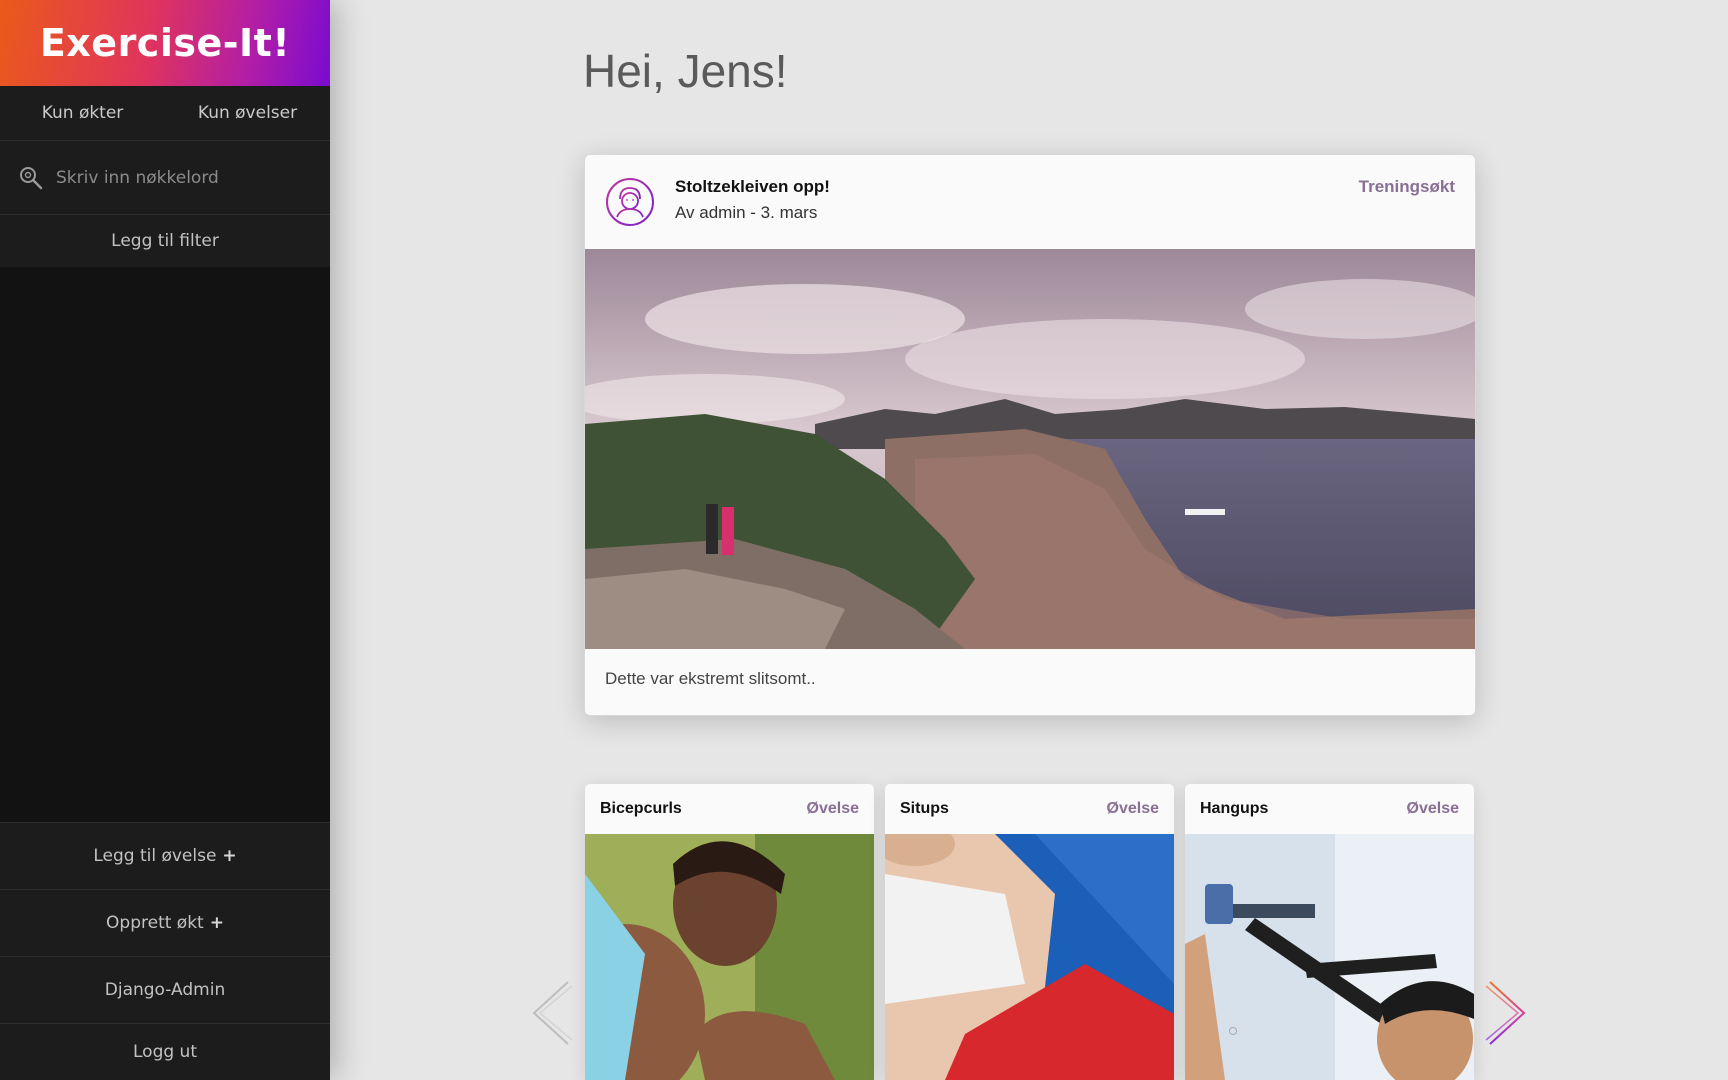  I want to click on chevron-right-icon, so click(1507, 1013).